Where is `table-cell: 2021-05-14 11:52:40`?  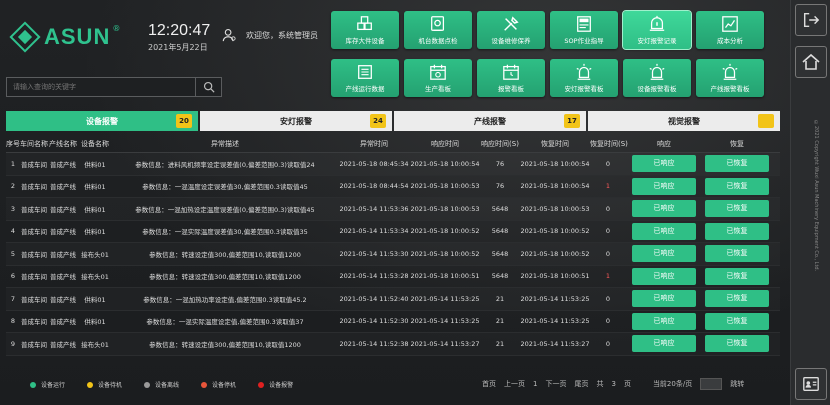 table-cell: 2021-05-14 11:52:40 is located at coordinates (374, 298).